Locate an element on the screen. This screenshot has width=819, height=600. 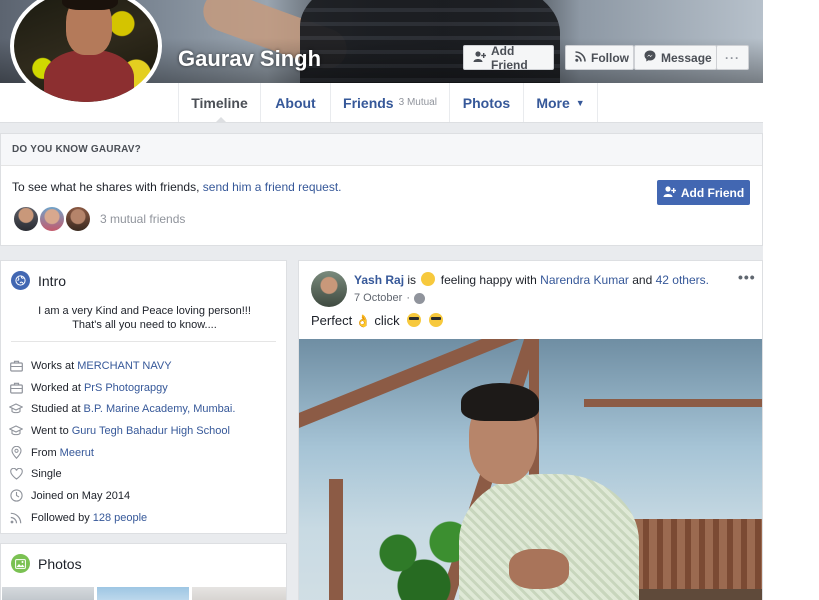
add-friend-button: Add Friend is located at coordinates (508, 57).